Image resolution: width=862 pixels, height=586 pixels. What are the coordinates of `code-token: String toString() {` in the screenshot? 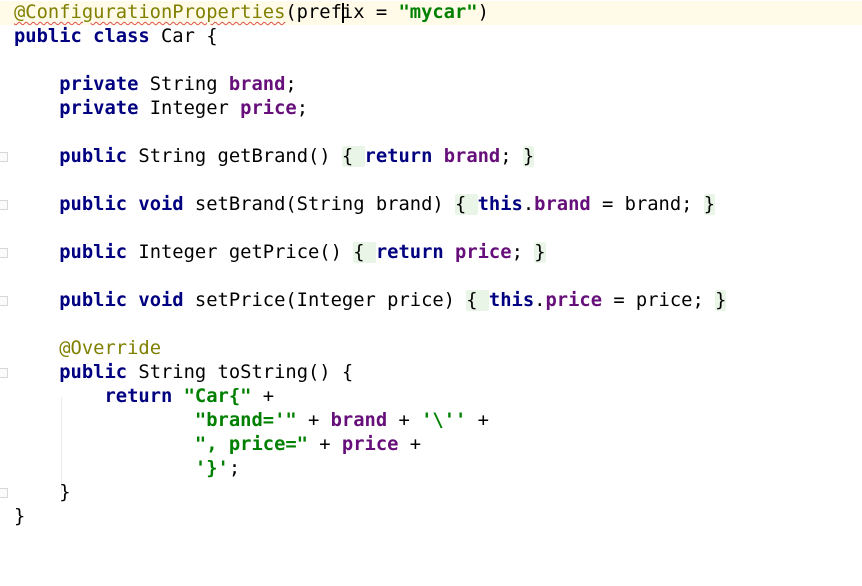 It's located at (246, 372).